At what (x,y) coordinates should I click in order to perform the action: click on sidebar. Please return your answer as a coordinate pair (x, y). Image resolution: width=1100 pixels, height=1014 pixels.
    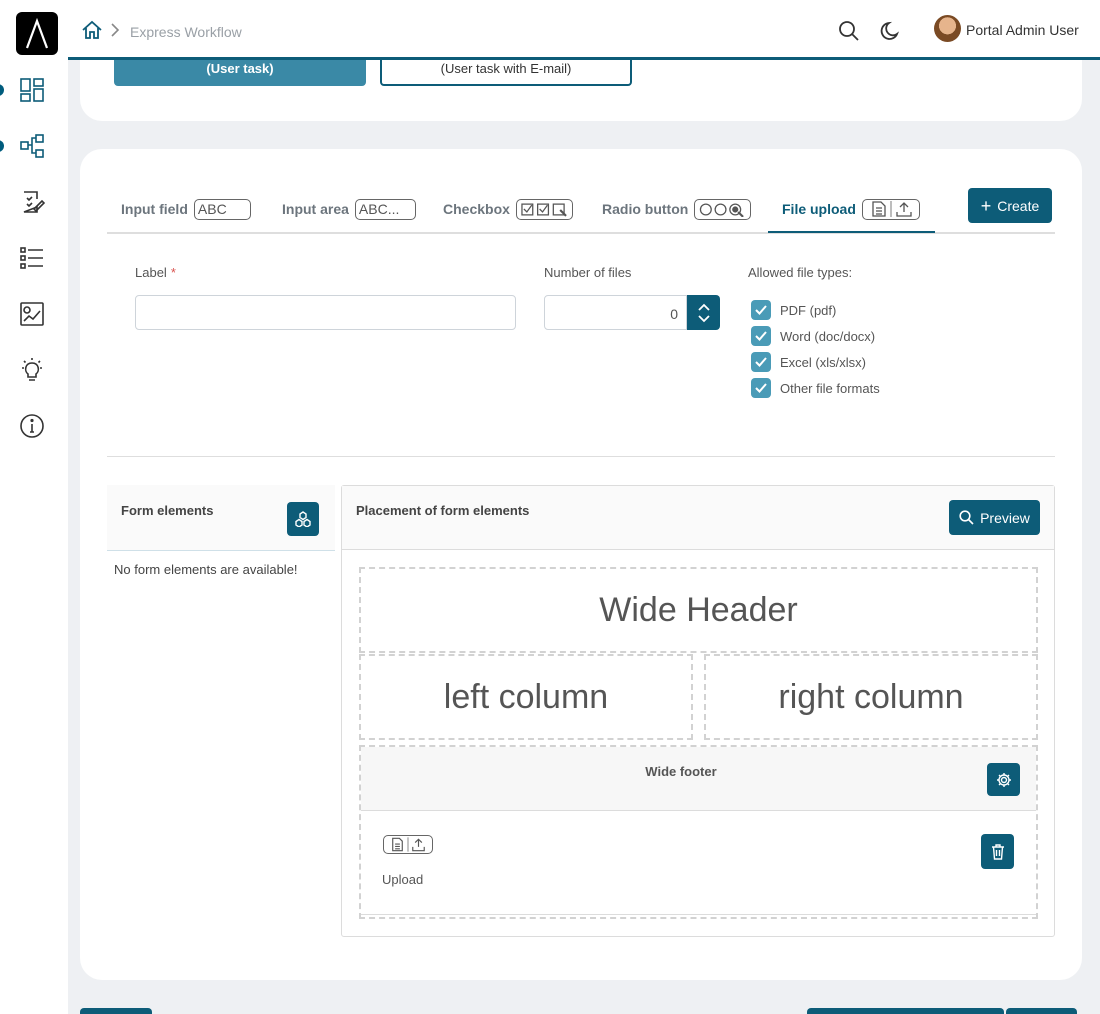
    Looking at the image, I should click on (34, 507).